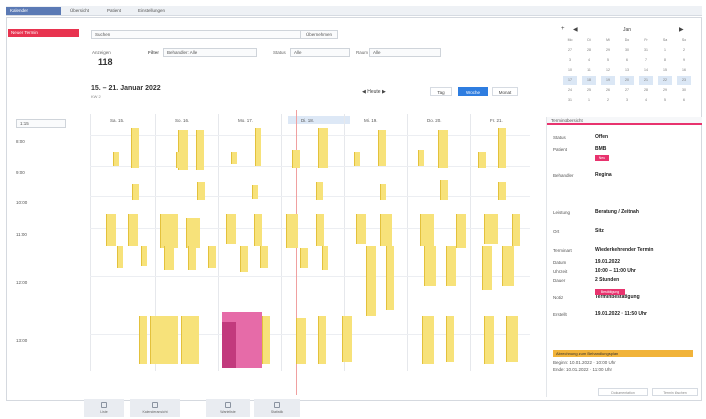  Describe the element at coordinates (627, 100) in the screenshot. I see `mini-calendar-day: 3` at that location.